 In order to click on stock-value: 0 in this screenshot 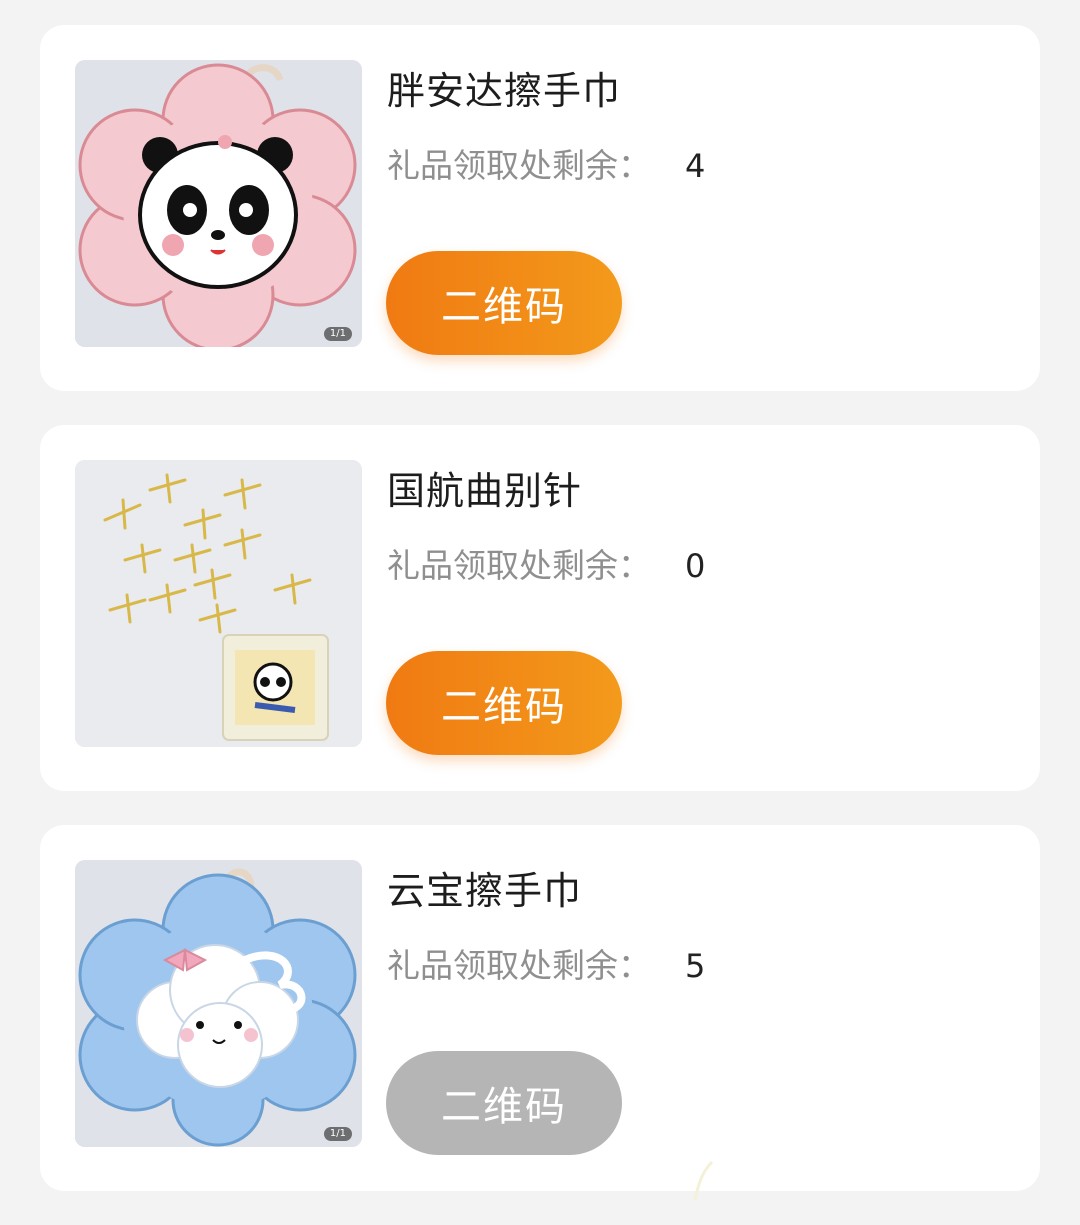, I will do `click(695, 566)`.